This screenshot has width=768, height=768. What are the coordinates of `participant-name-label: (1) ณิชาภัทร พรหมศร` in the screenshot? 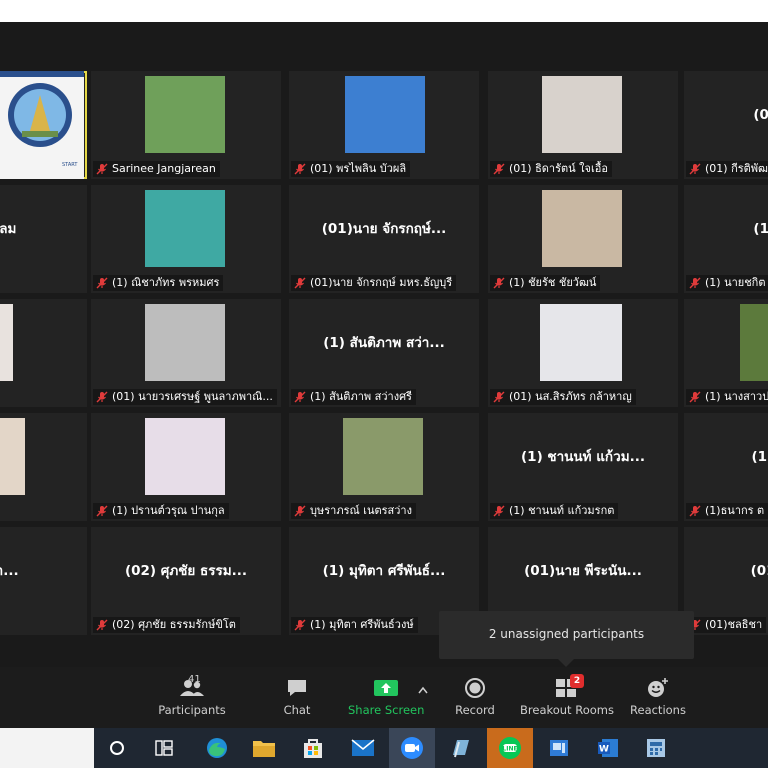 It's located at (166, 282).